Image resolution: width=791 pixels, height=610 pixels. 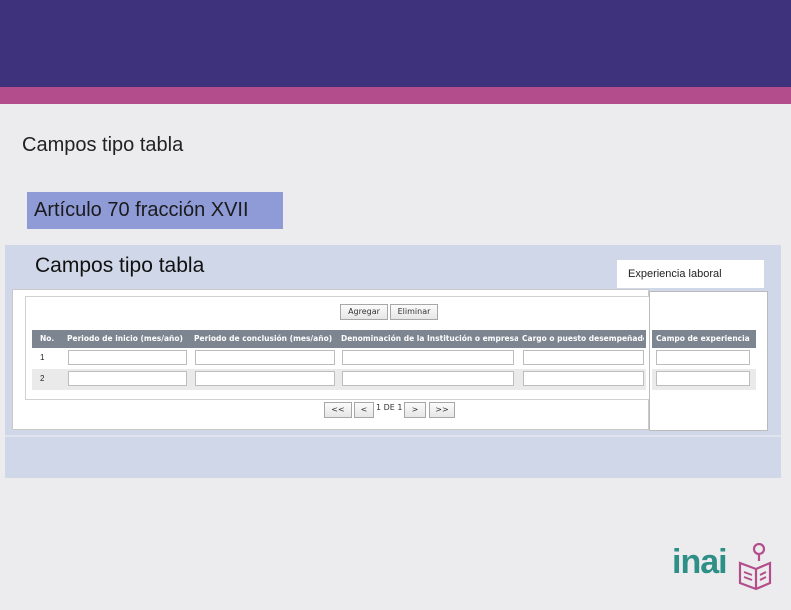 What do you see at coordinates (442, 410) in the screenshot?
I see `last-page-button: >>` at bounding box center [442, 410].